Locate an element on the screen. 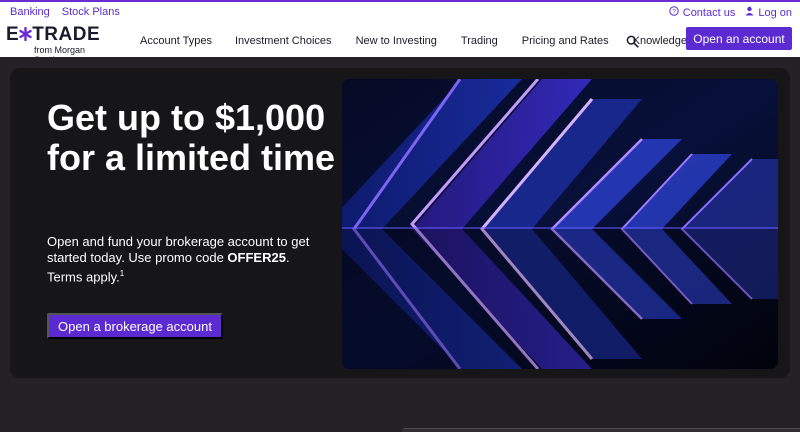  login-link: Log on is located at coordinates (768, 12).